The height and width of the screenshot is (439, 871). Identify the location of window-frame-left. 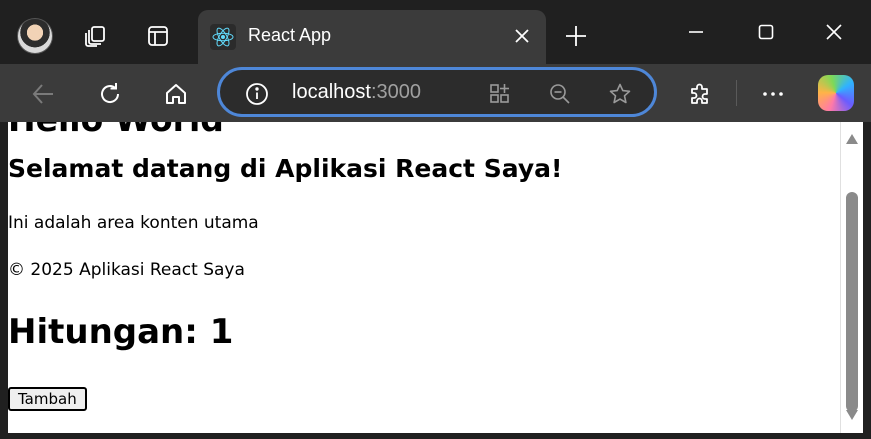
(4, 280).